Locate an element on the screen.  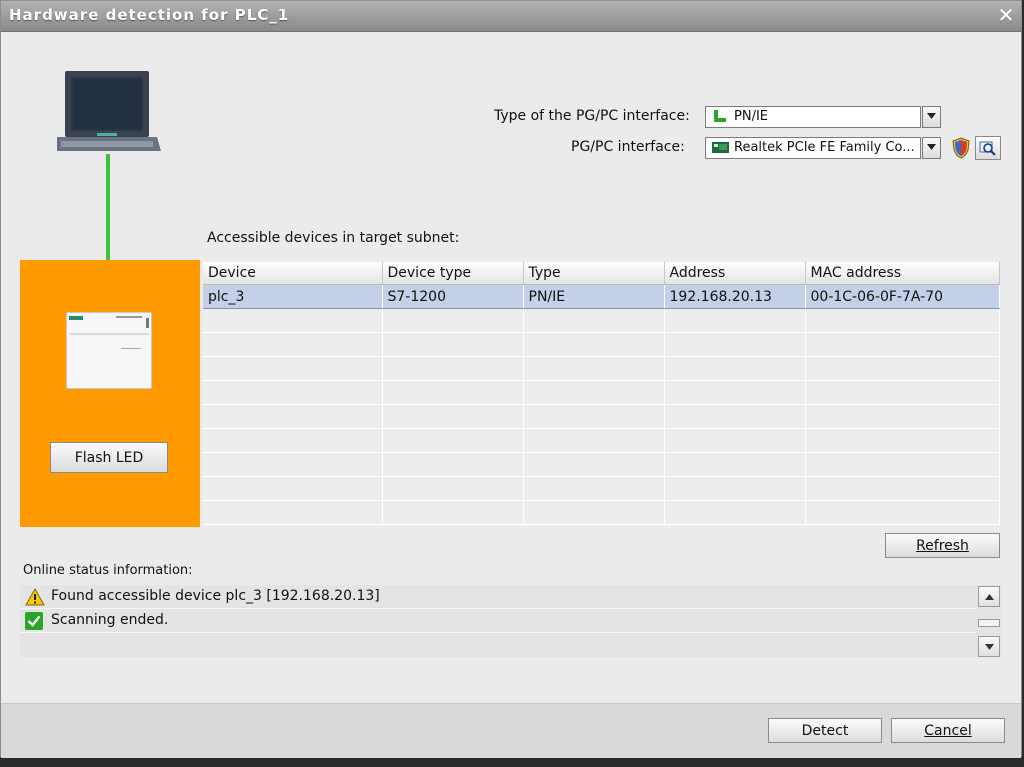
interface-properties-button is located at coordinates (988, 148).